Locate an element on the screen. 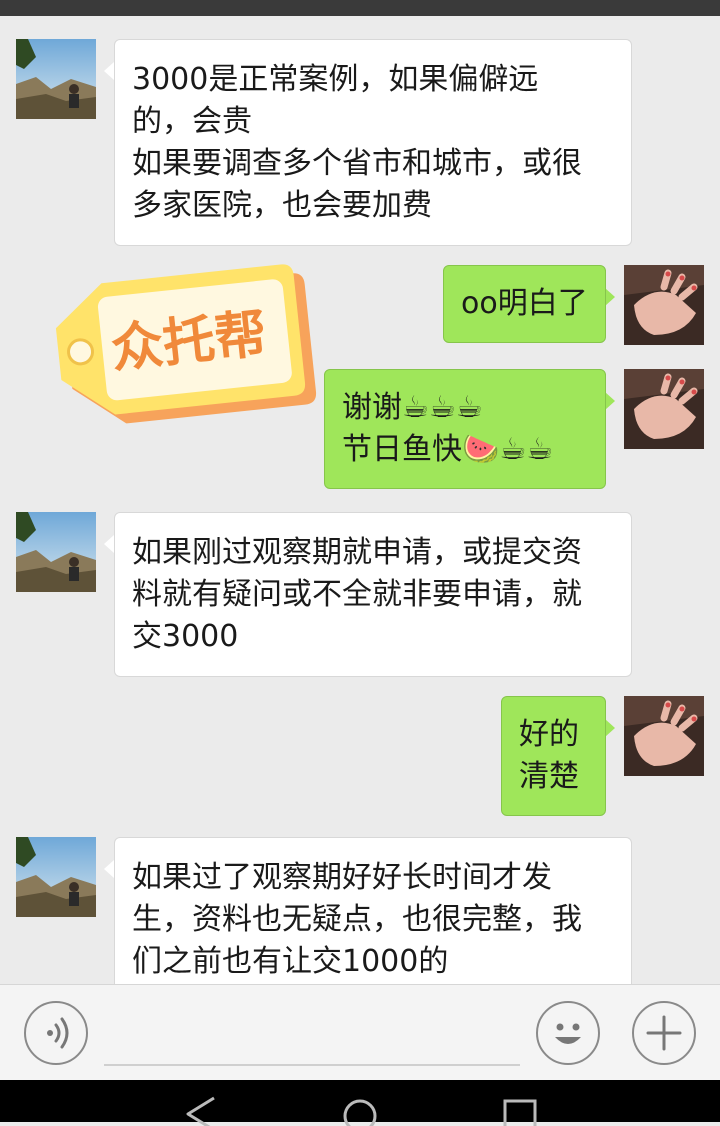 This screenshot has width=720, height=1126. message-bubble: 如果刚过观察期就申请，或提交资 料就有疑问或不全就非要申请，就 交3000 is located at coordinates (373, 594).